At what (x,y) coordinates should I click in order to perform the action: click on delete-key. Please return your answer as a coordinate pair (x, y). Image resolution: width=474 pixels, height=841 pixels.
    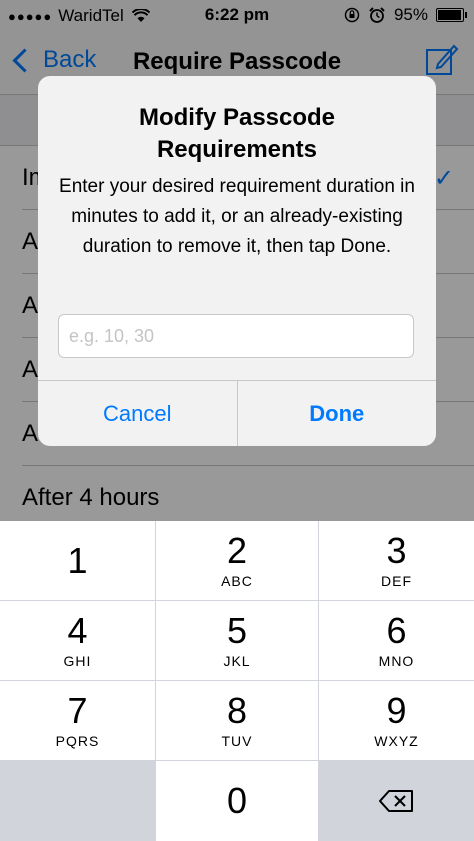
    Looking at the image, I should click on (396, 801).